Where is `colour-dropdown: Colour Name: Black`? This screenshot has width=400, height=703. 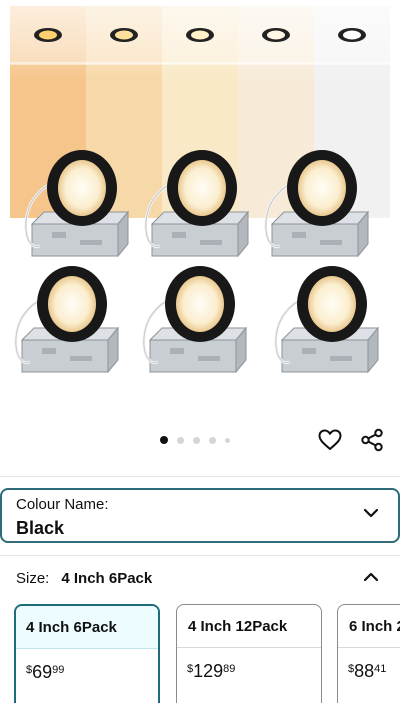 colour-dropdown: Colour Name: Black is located at coordinates (200, 515).